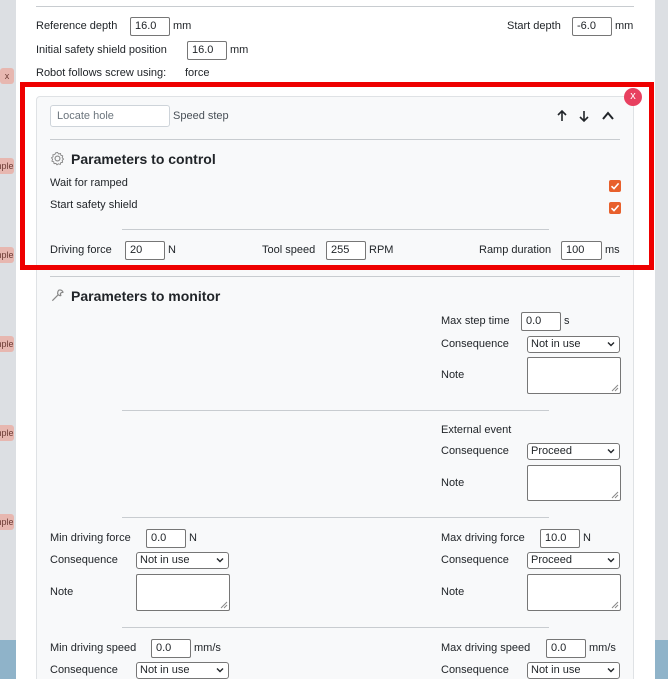  Describe the element at coordinates (633, 97) in the screenshot. I see `close-step-button: x` at that location.